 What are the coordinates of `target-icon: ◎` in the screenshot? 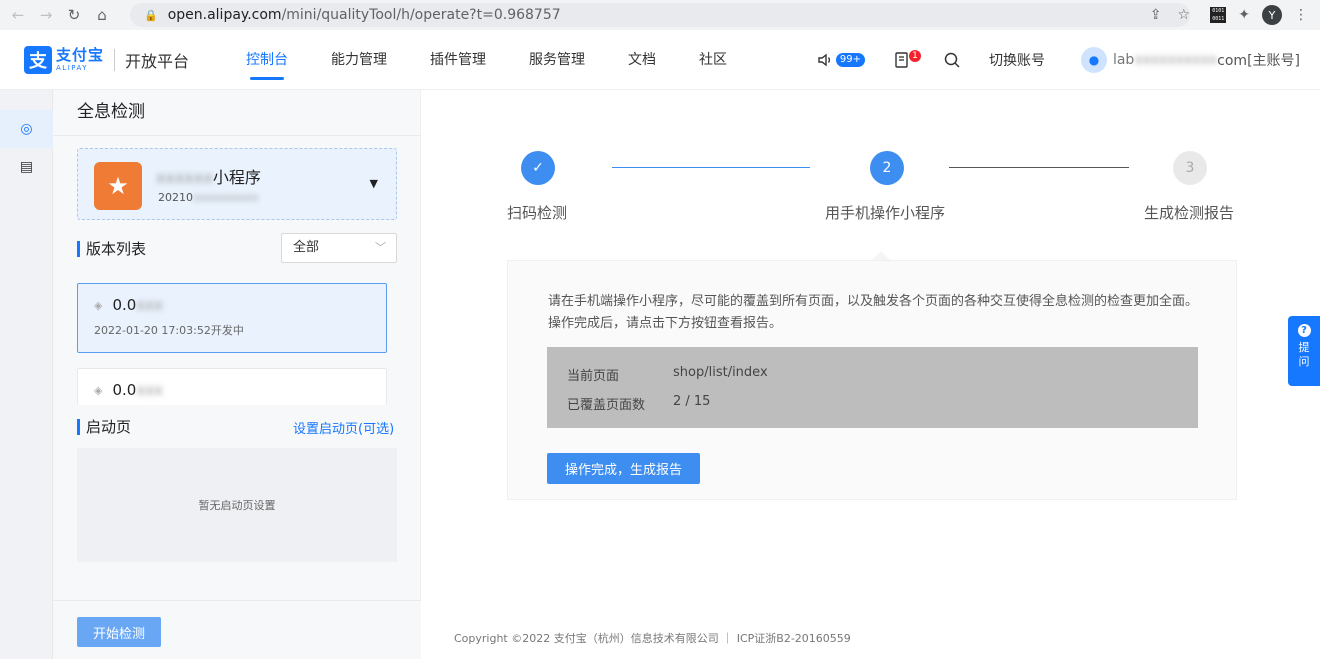 It's located at (26, 129).